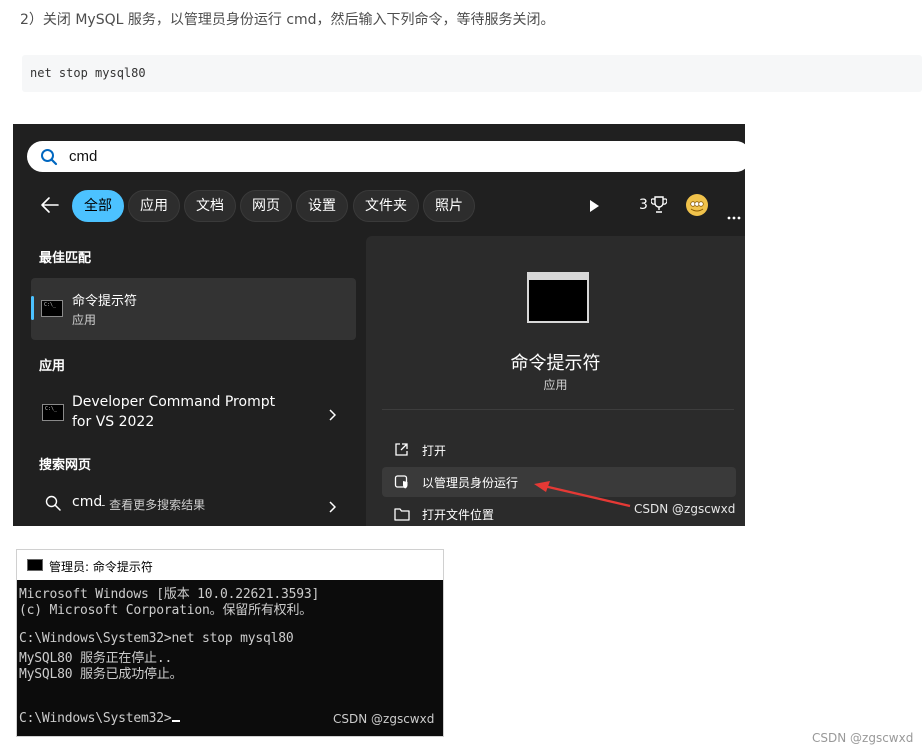 This screenshot has height=754, width=922. Describe the element at coordinates (113, 422) in the screenshot. I see `app-item-line2: for VS 2022` at that location.